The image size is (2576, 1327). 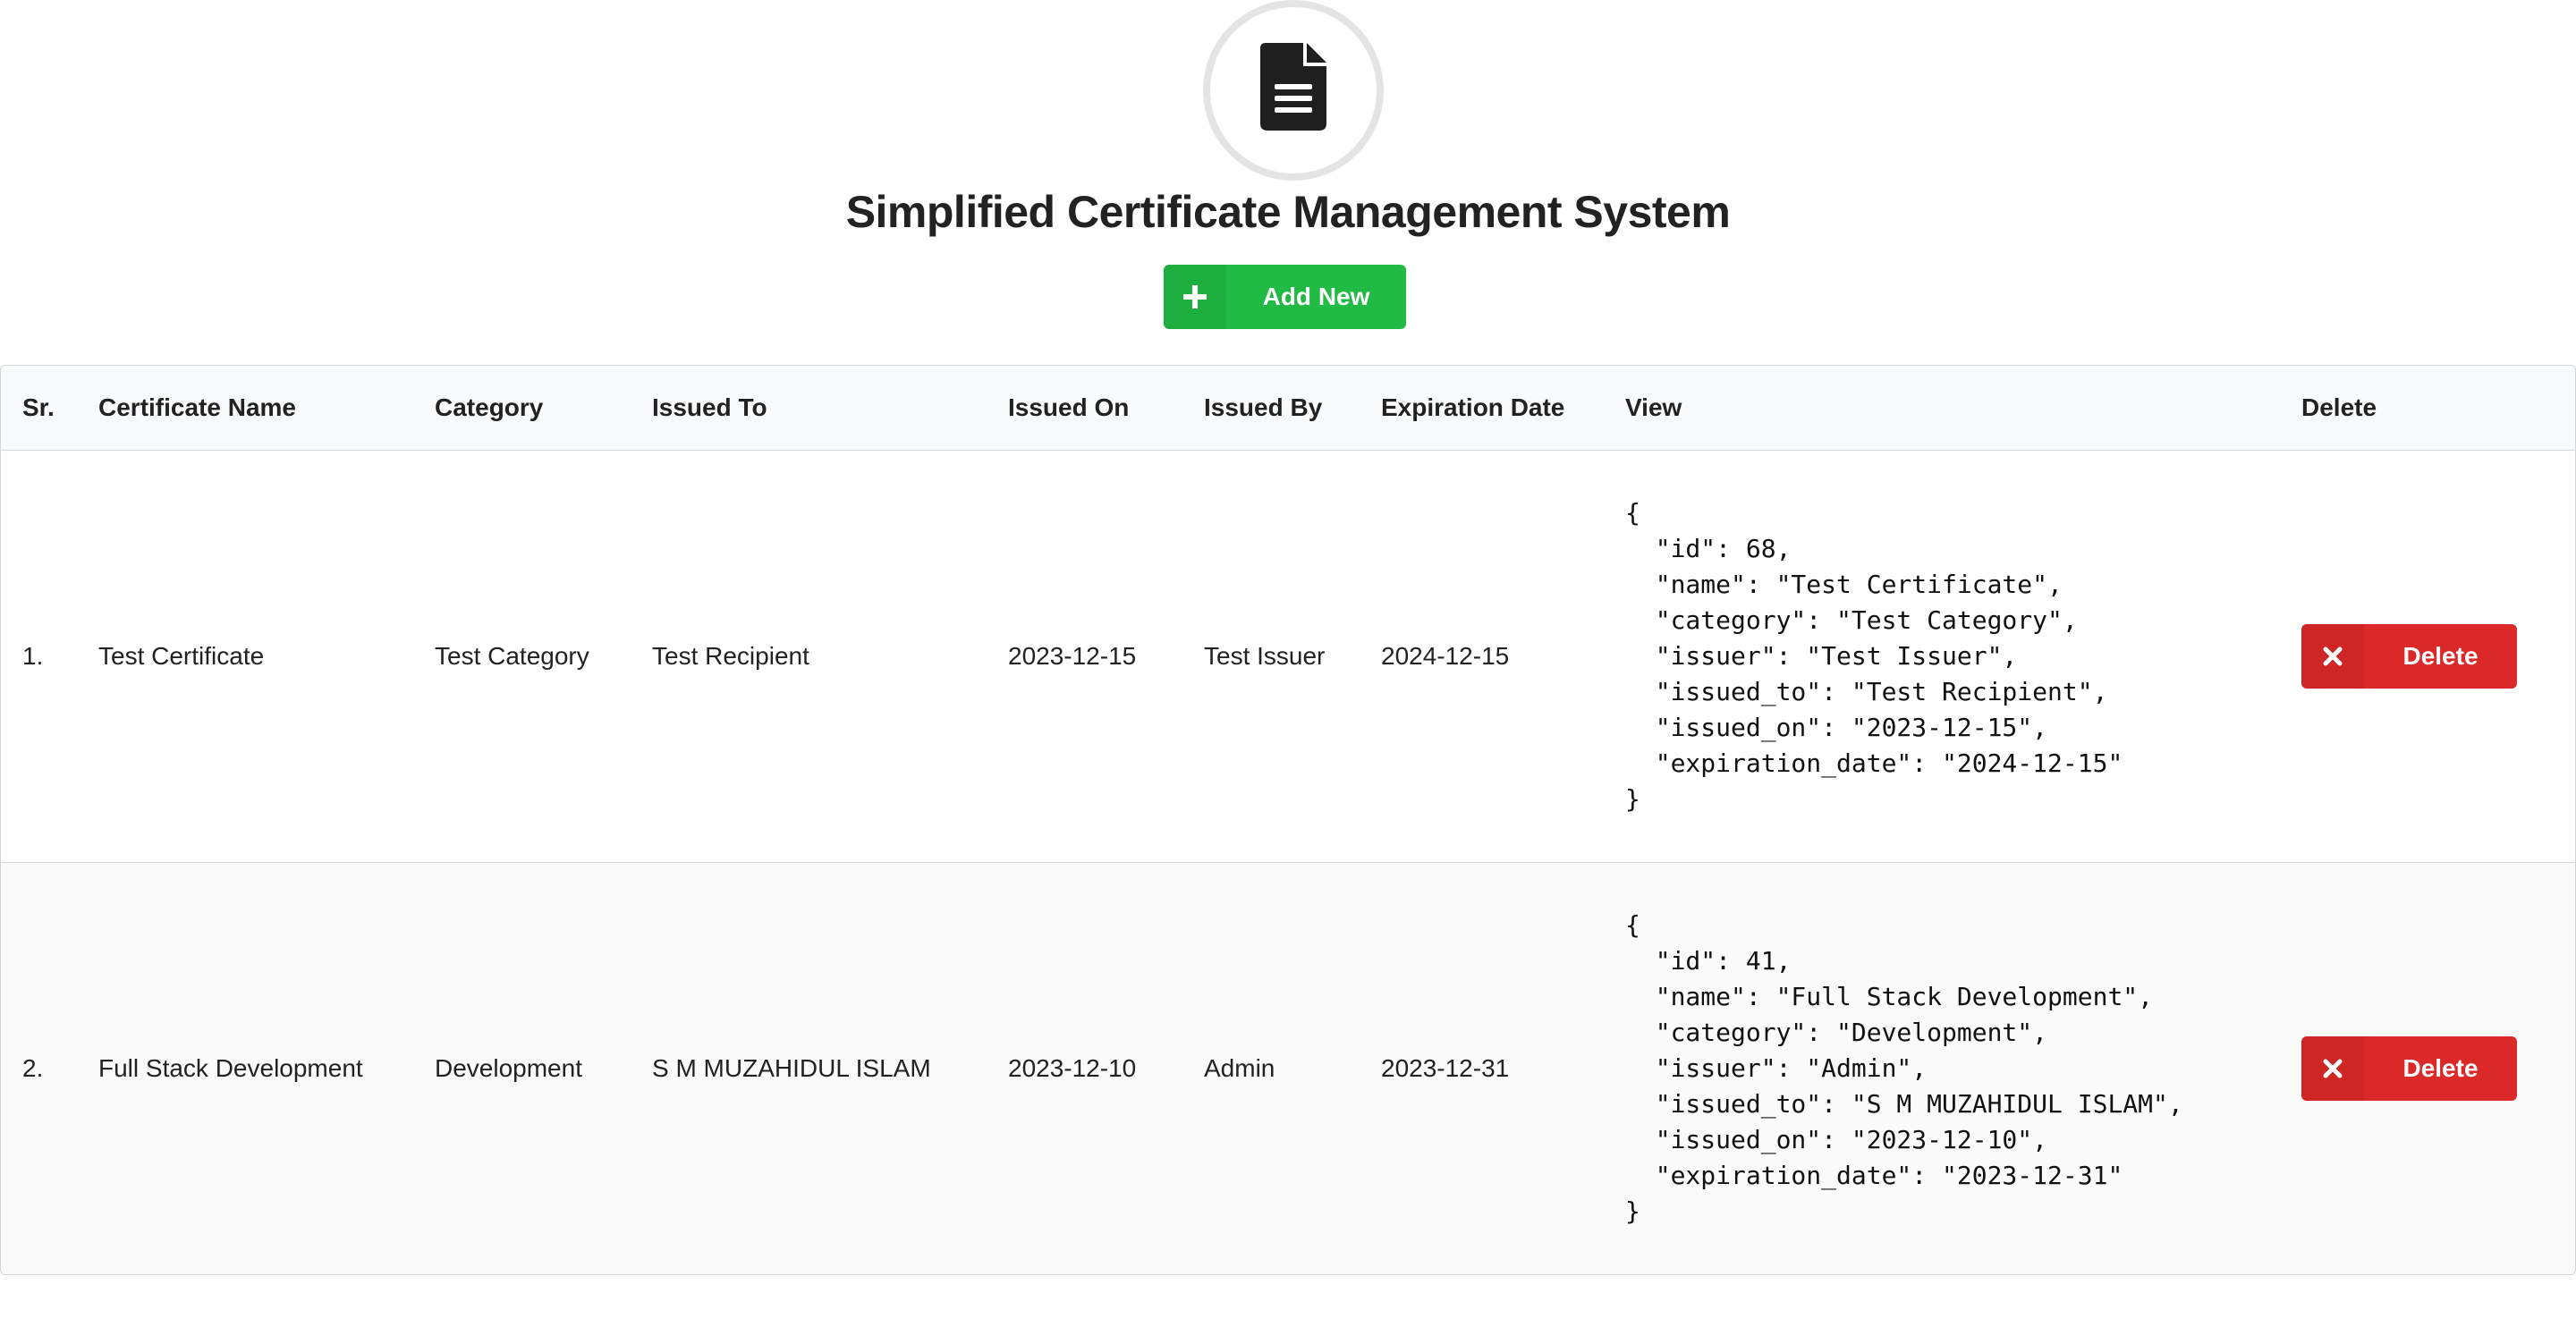 I want to click on cell-category: Test Category, so click(x=512, y=655).